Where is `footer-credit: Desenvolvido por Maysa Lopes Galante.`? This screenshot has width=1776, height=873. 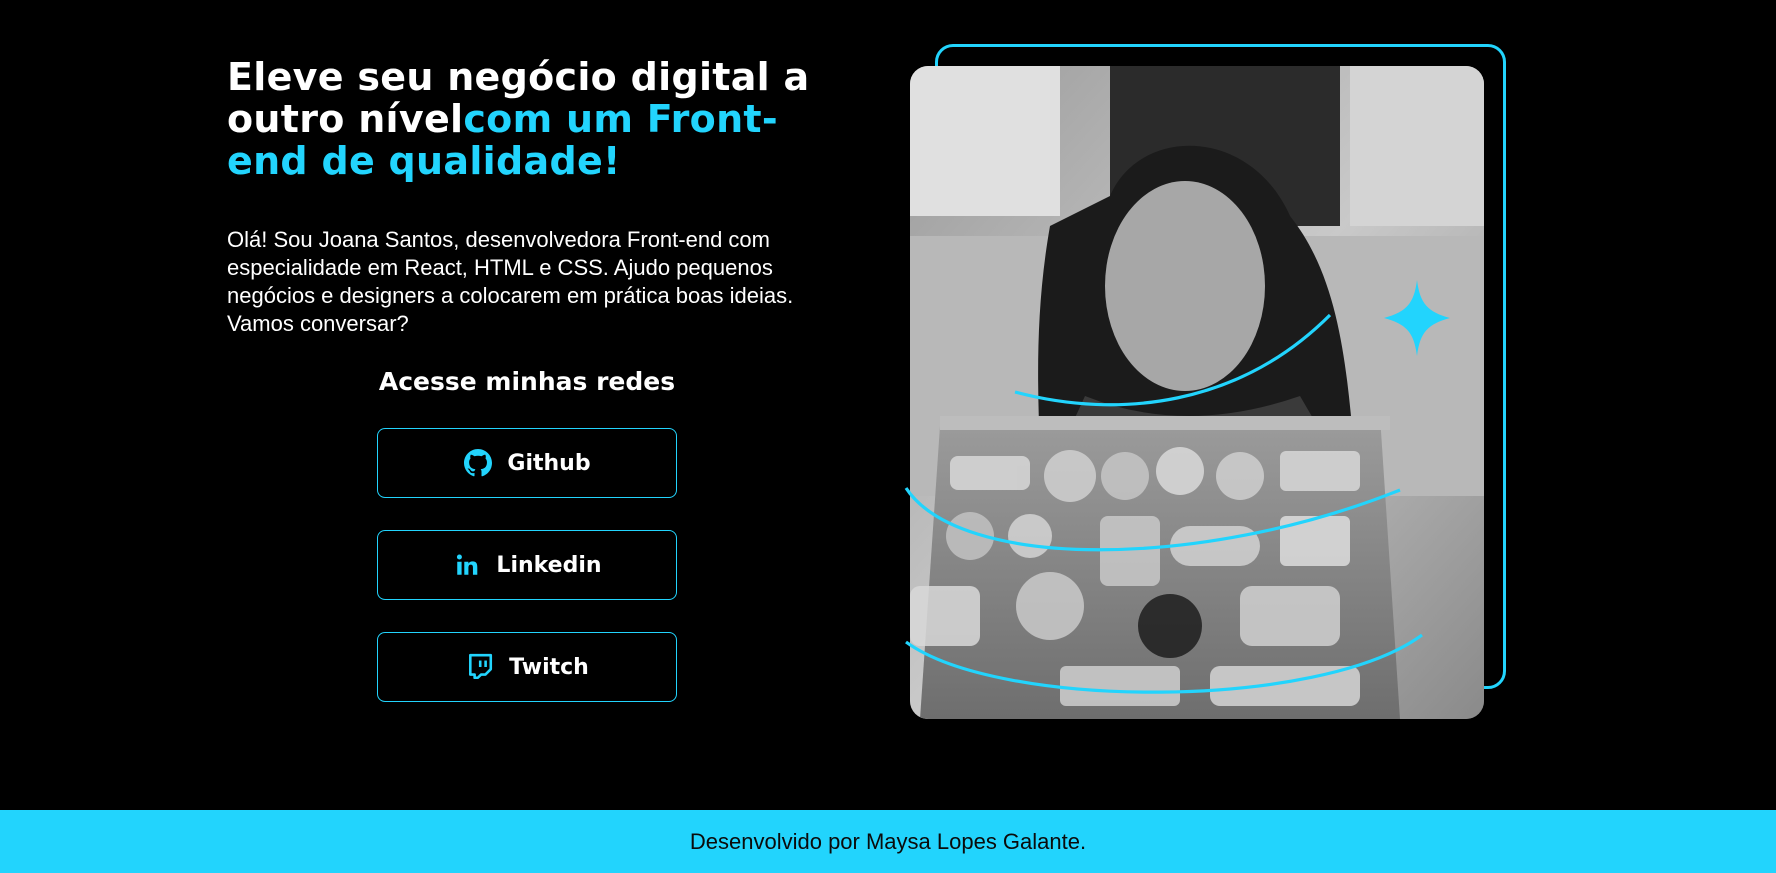 footer-credit: Desenvolvido por Maysa Lopes Galante. is located at coordinates (888, 841).